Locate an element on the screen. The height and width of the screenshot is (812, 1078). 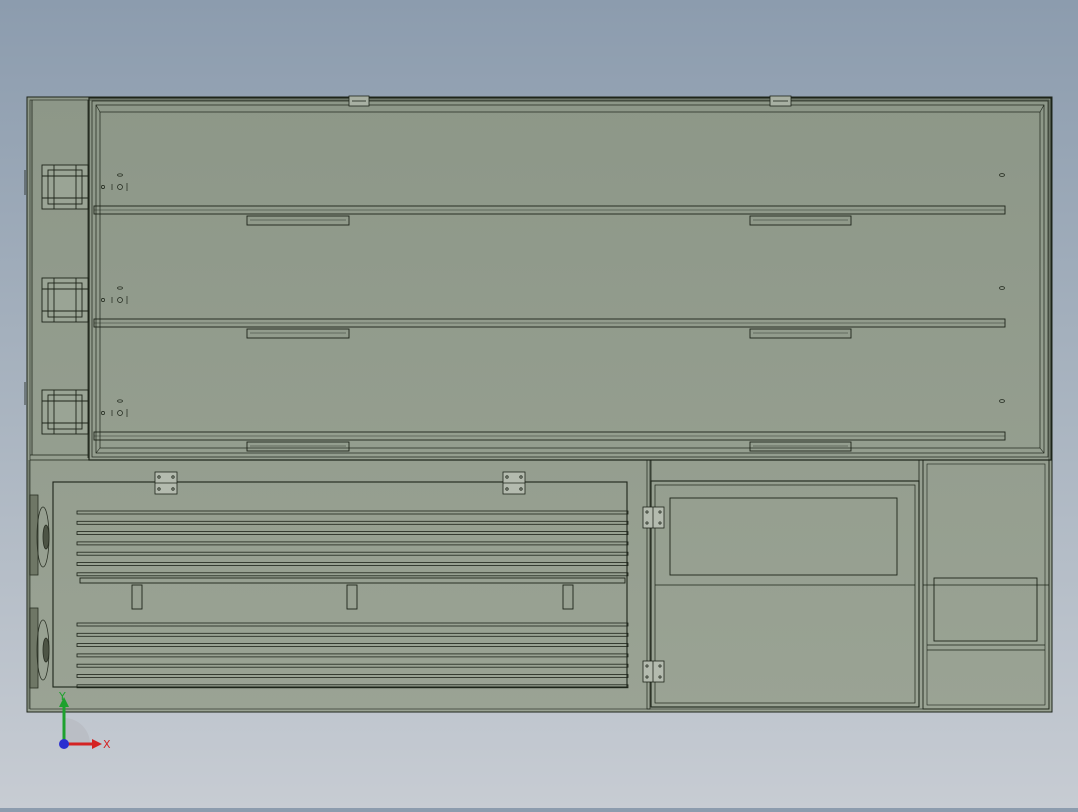
top-hinge-left is located at coordinates (359, 101).